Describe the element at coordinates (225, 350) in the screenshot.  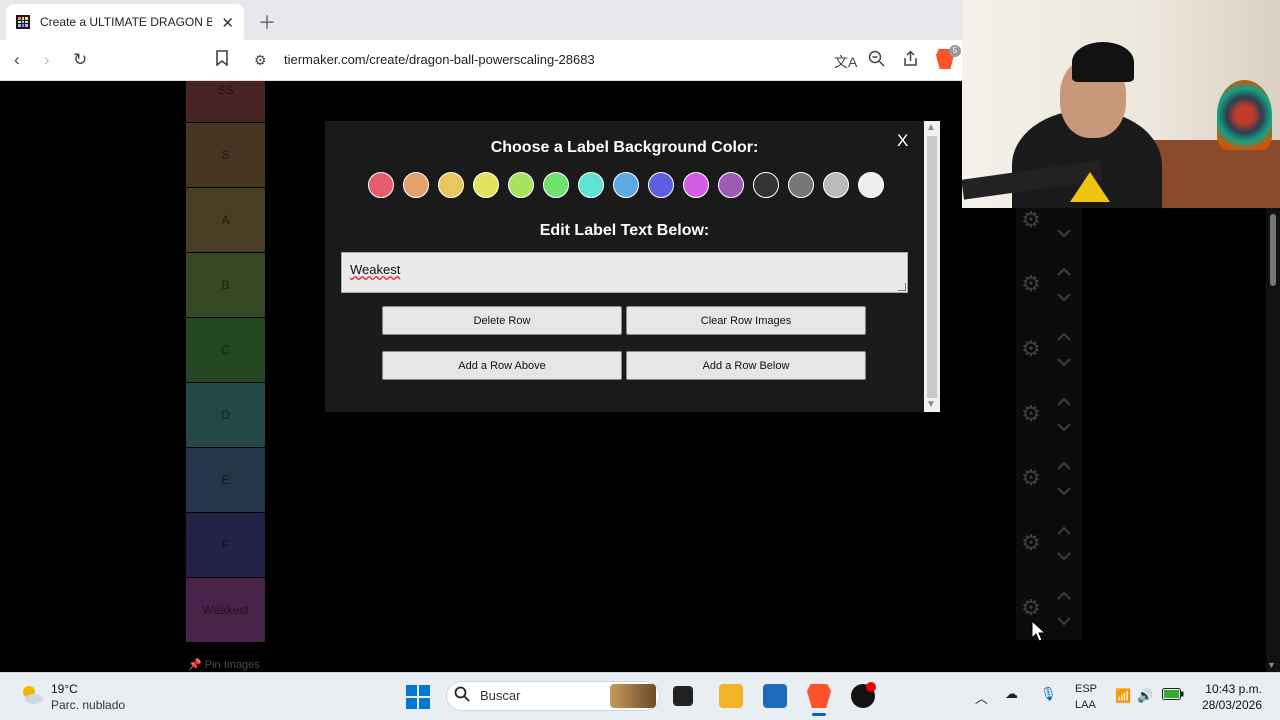
I see `tier-label-c: C` at that location.